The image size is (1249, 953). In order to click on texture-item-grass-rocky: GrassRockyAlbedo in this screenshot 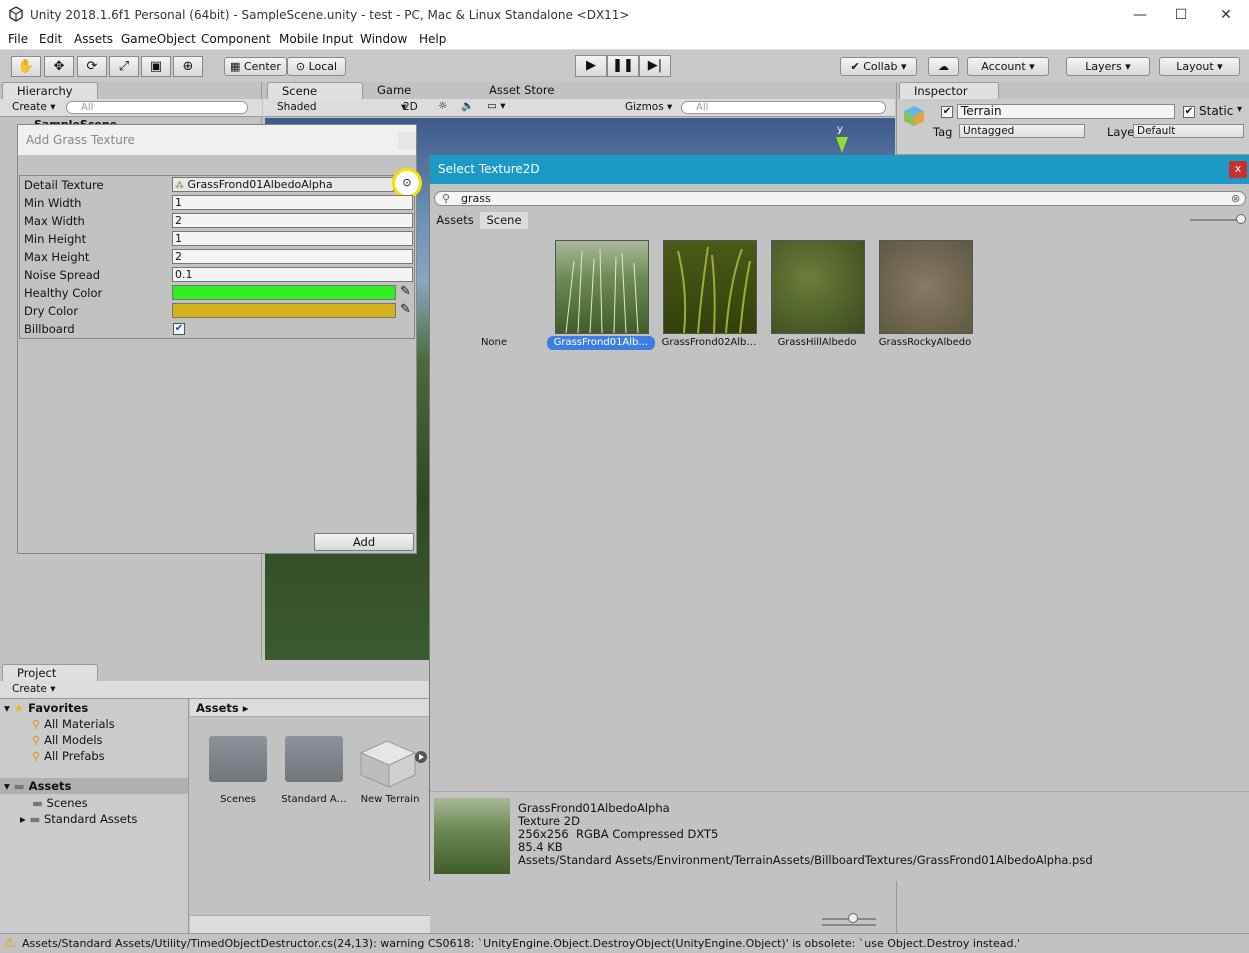, I will do `click(925, 343)`.